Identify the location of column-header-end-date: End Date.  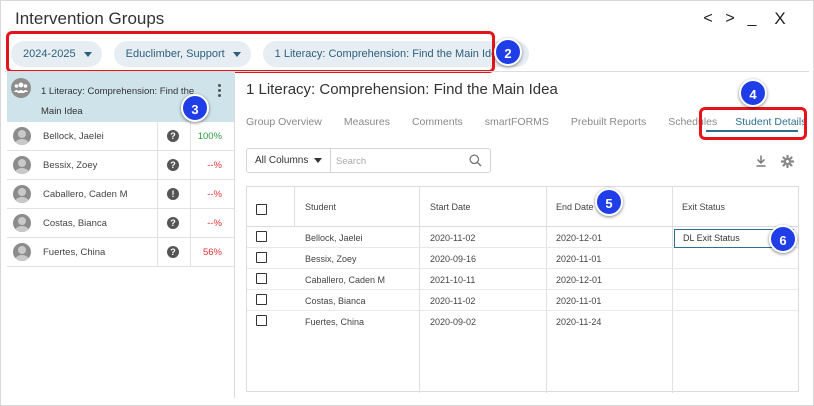
(575, 207).